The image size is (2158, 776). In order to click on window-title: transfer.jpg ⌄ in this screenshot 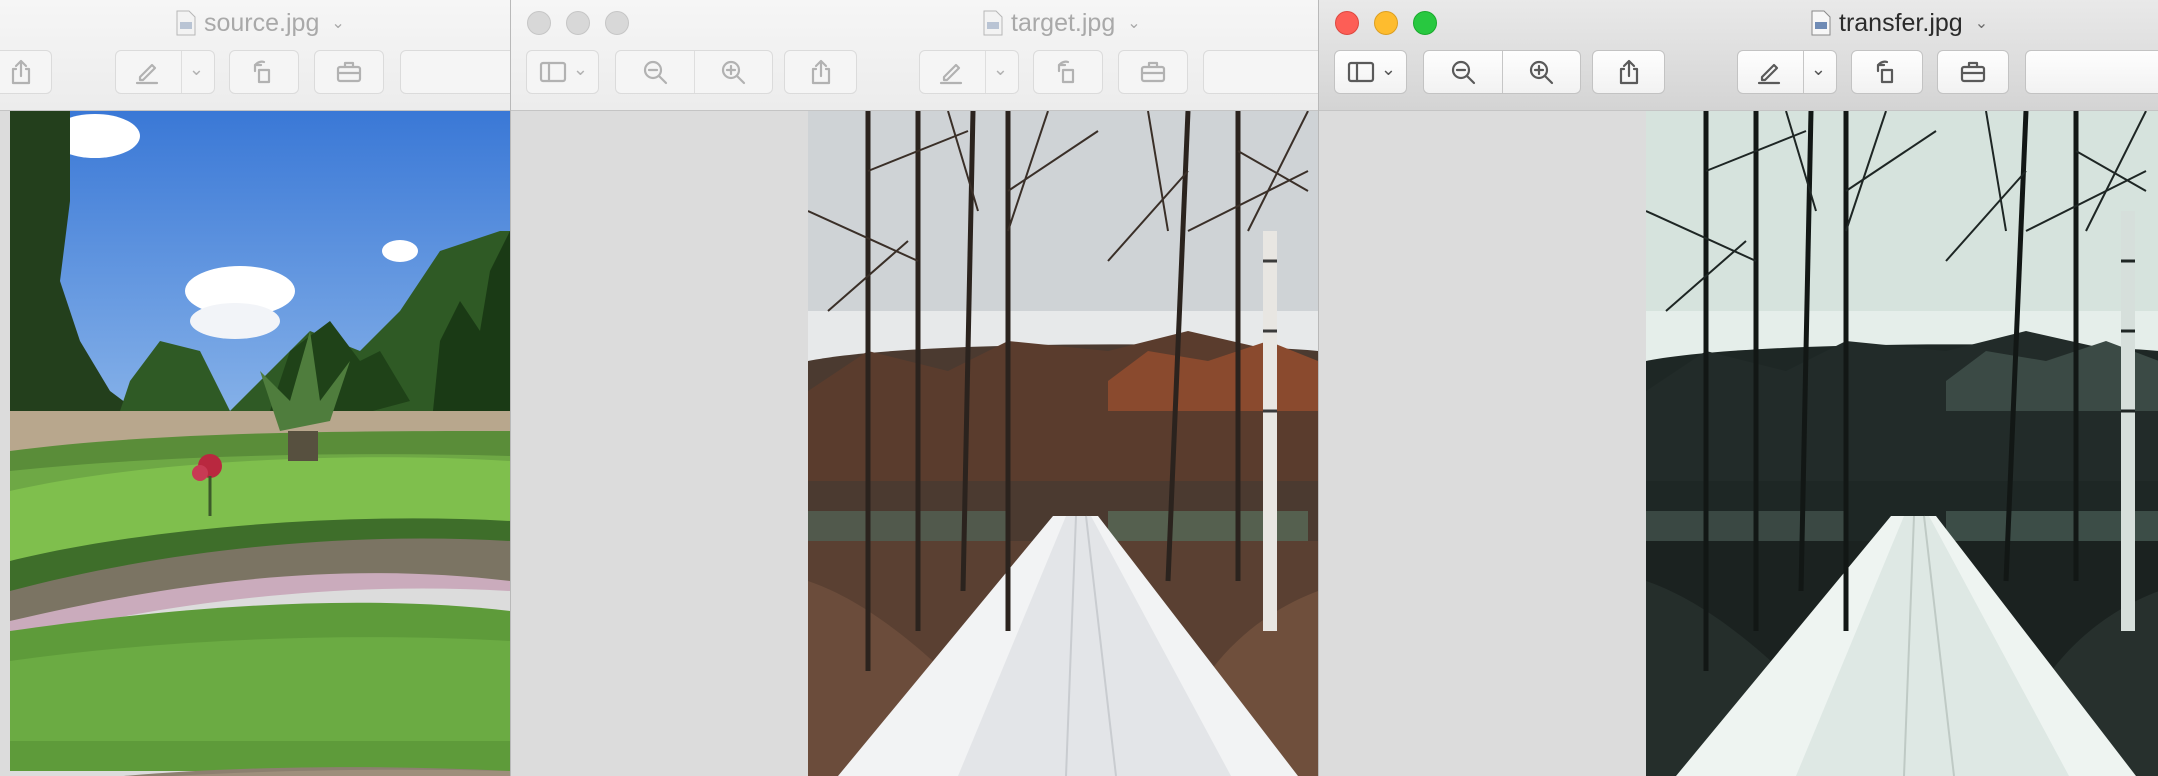, I will do `click(1899, 23)`.